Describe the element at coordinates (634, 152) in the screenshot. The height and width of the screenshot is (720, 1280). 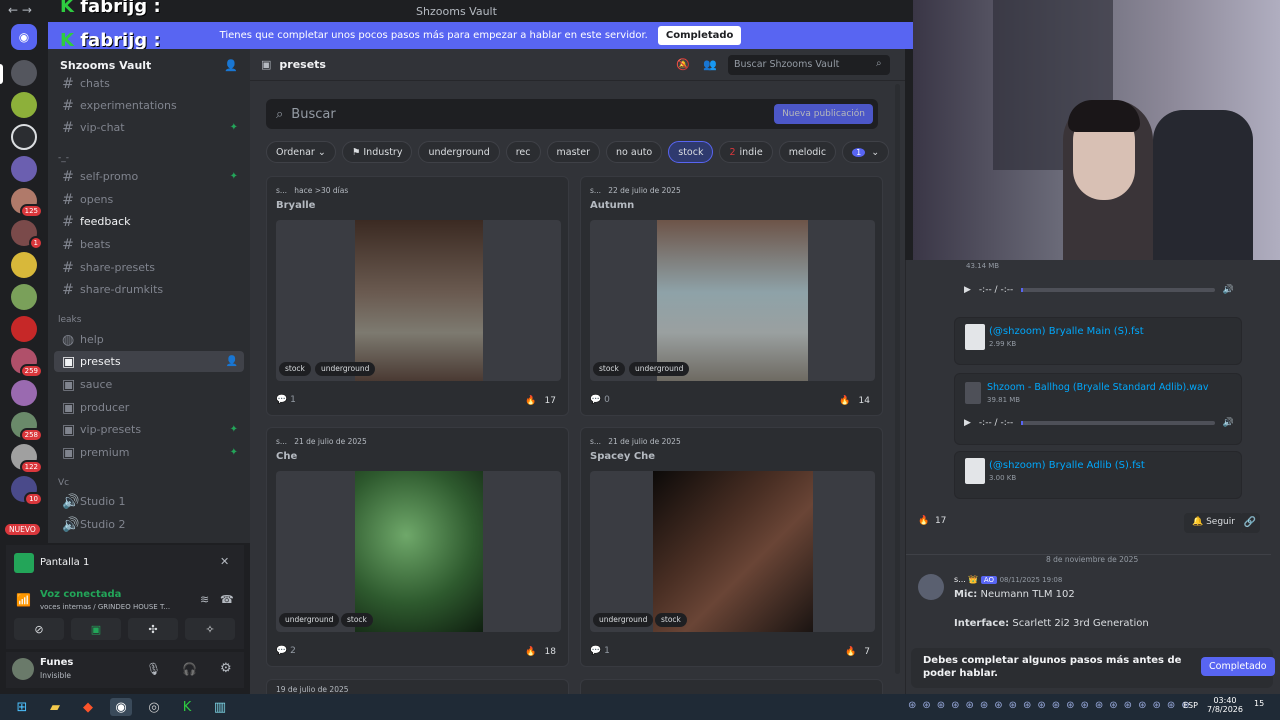
I see `tag-no-auto: no auto` at that location.